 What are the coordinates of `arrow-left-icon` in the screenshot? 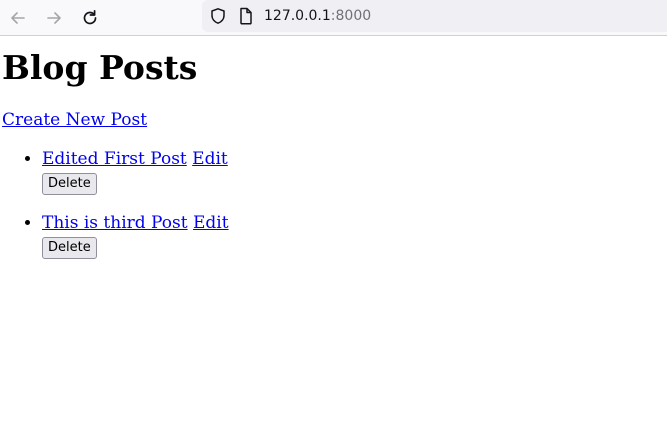 It's located at (18, 18).